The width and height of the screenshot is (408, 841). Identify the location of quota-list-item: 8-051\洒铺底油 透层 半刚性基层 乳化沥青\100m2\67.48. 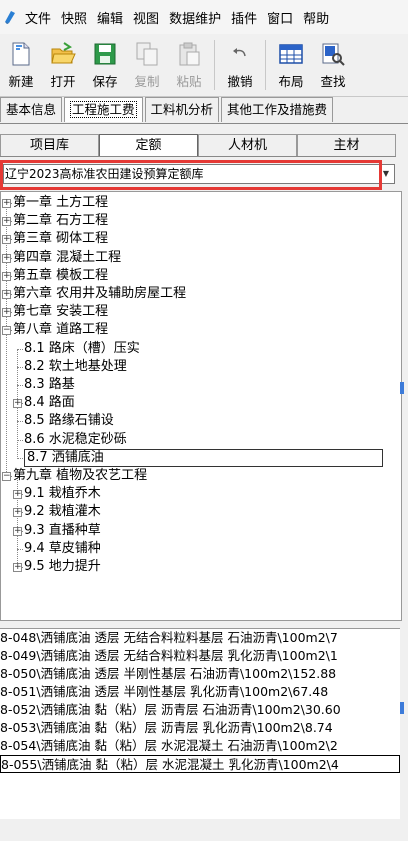
(200, 692).